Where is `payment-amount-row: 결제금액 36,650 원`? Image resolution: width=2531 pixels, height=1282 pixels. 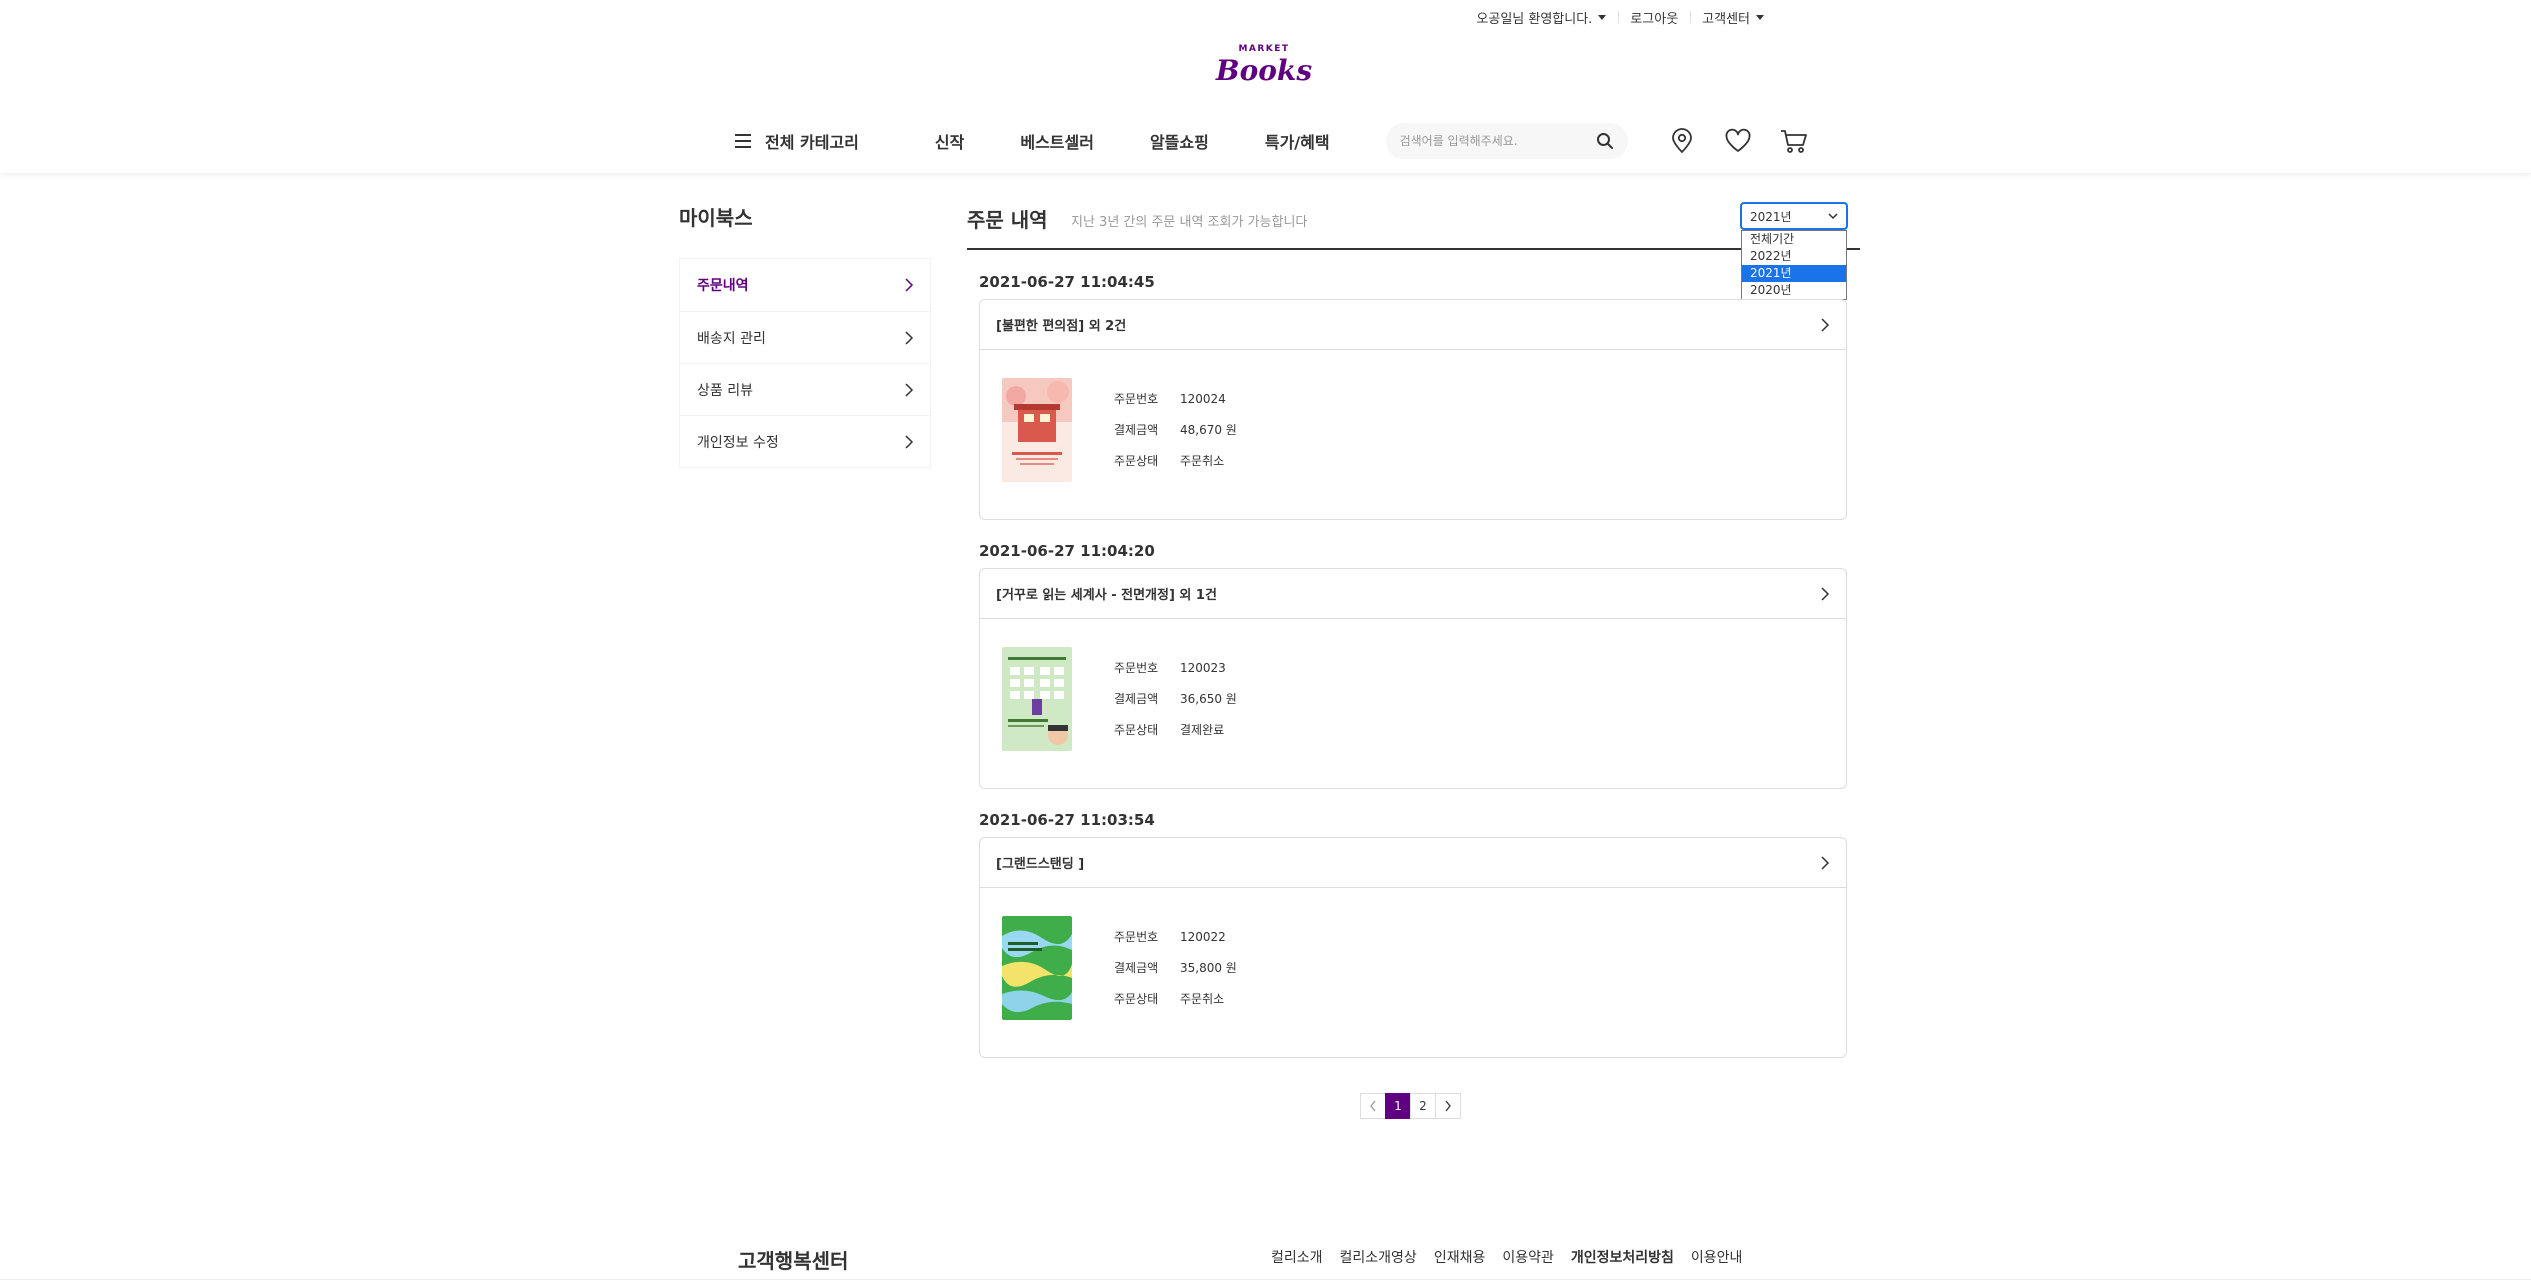
payment-amount-row: 결제금액 36,650 원 is located at coordinates (1175, 707).